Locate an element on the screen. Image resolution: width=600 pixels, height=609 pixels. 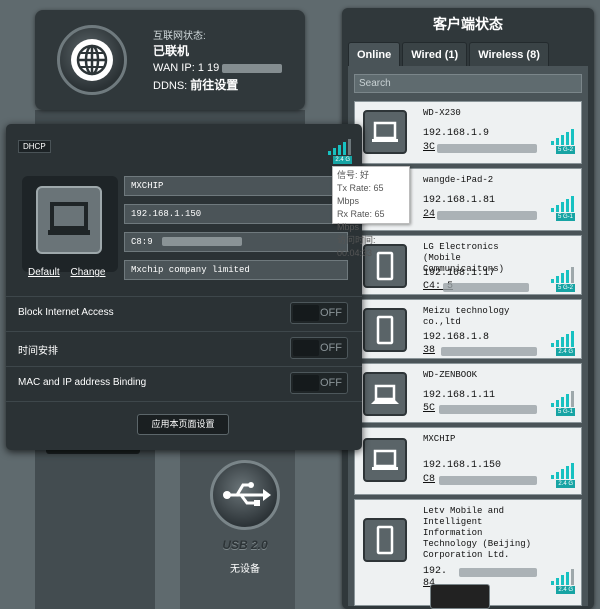
client-ip: 192.168.1.8 is located at coordinates (456, 337).